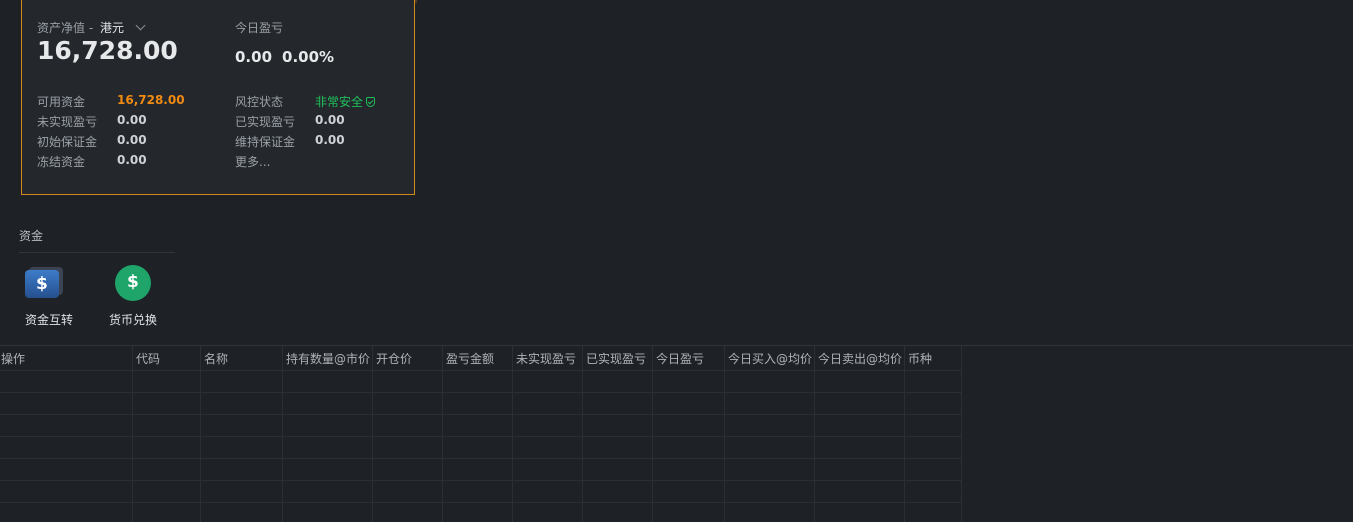 Image resolution: width=1353 pixels, height=522 pixels. What do you see at coordinates (616, 358) in the screenshot?
I see `col-header-realized-pl: 已实现盈亏` at bounding box center [616, 358].